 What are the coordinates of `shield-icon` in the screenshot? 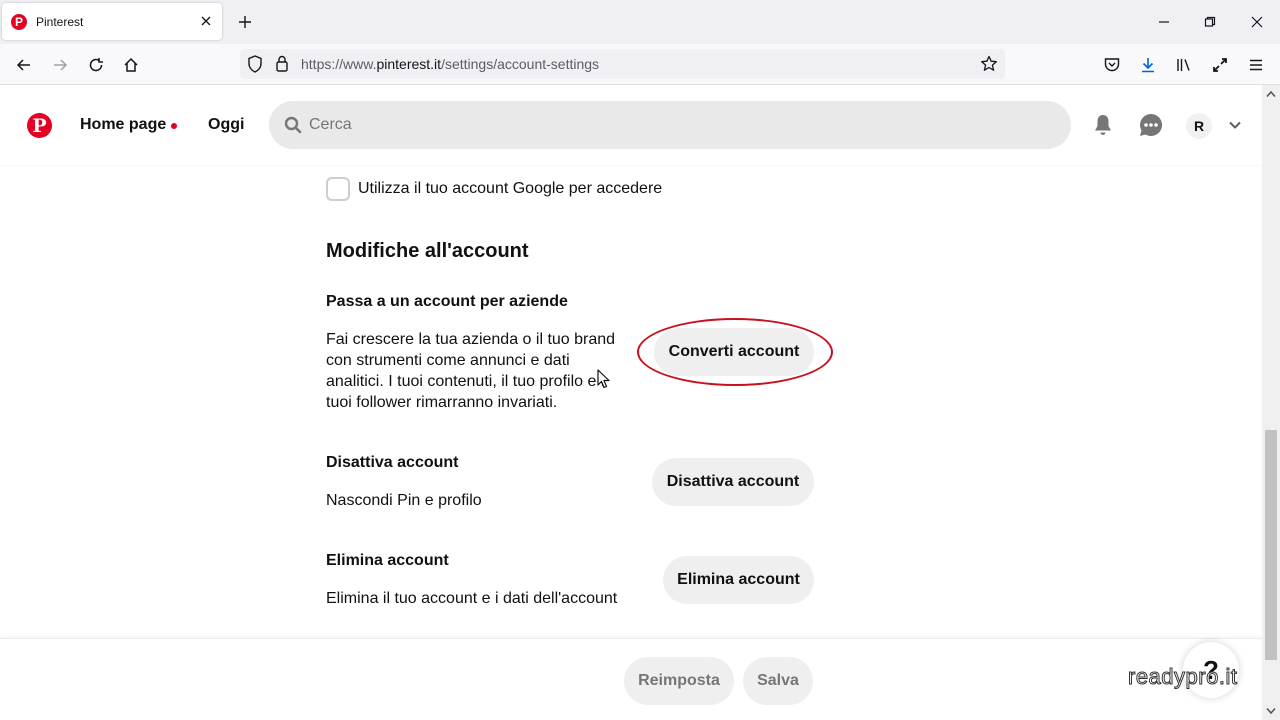 It's located at (255, 66).